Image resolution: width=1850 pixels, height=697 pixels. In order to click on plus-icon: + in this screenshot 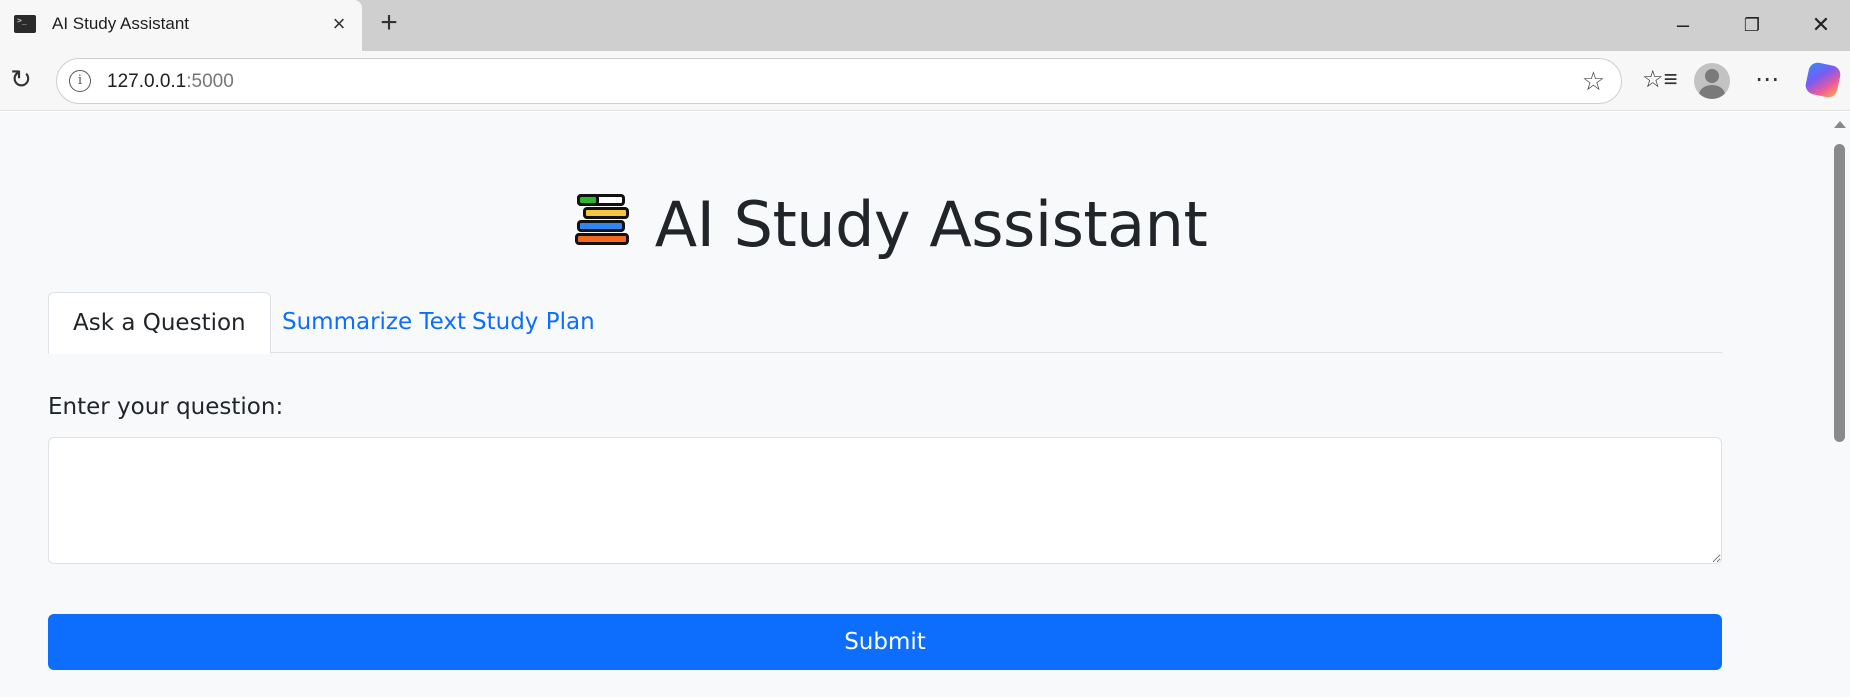, I will do `click(389, 23)`.